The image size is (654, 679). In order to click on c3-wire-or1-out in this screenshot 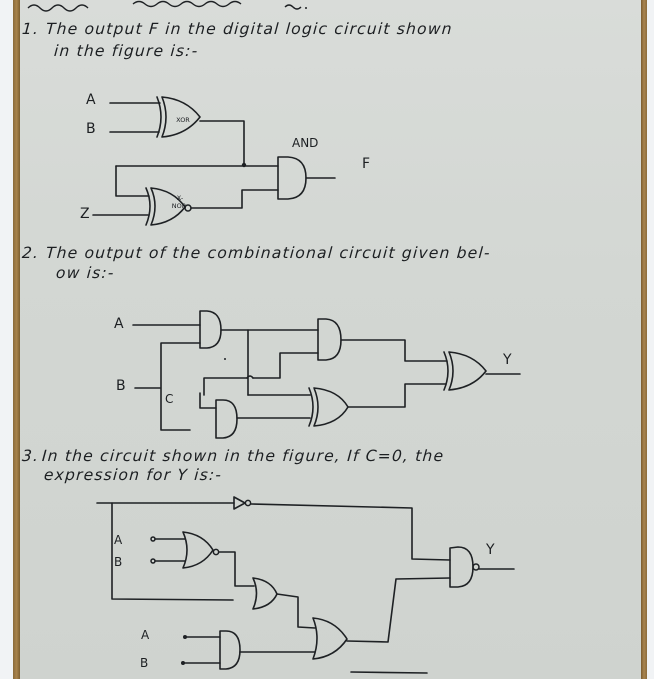, I will do `click(296, 611)`.